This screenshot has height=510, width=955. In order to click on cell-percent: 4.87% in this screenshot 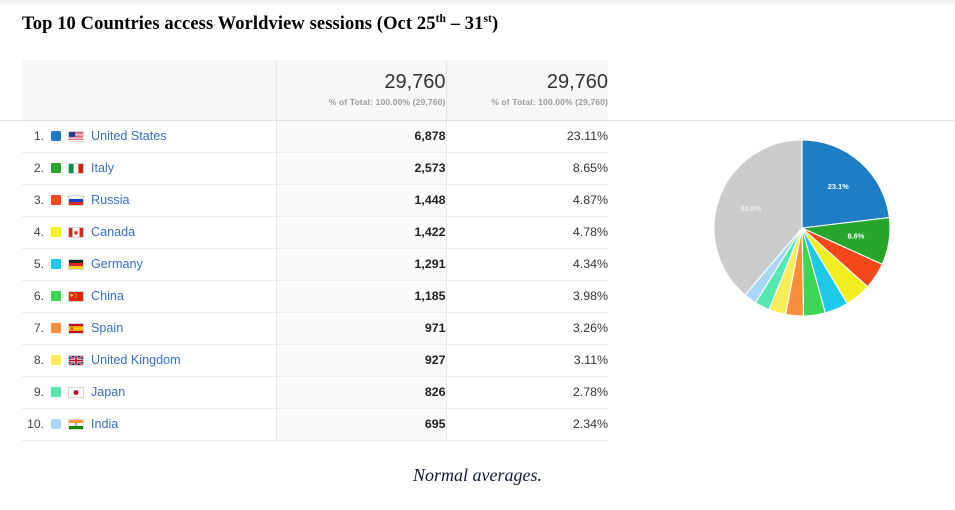, I will do `click(527, 200)`.